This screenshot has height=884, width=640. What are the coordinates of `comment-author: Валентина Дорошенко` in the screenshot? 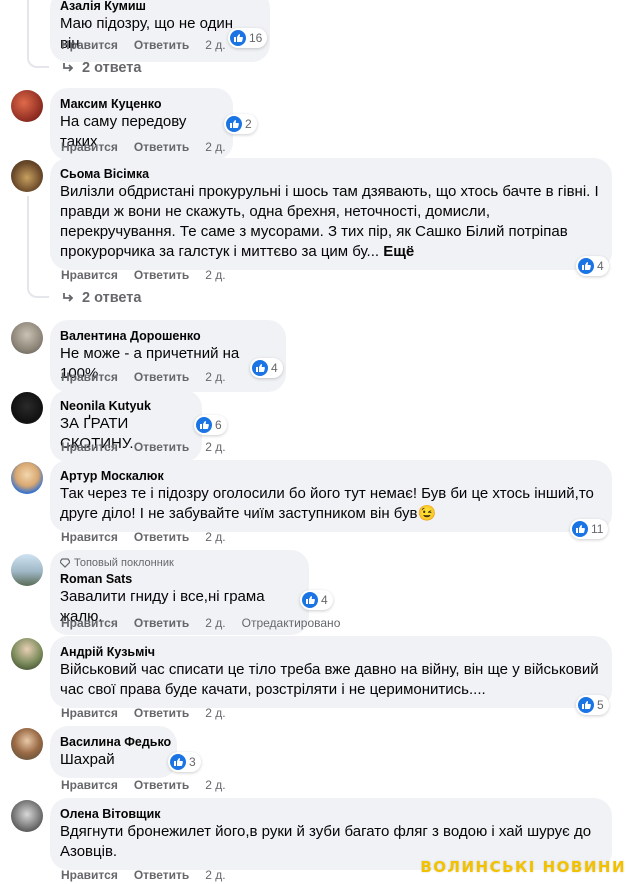 It's located at (167, 336).